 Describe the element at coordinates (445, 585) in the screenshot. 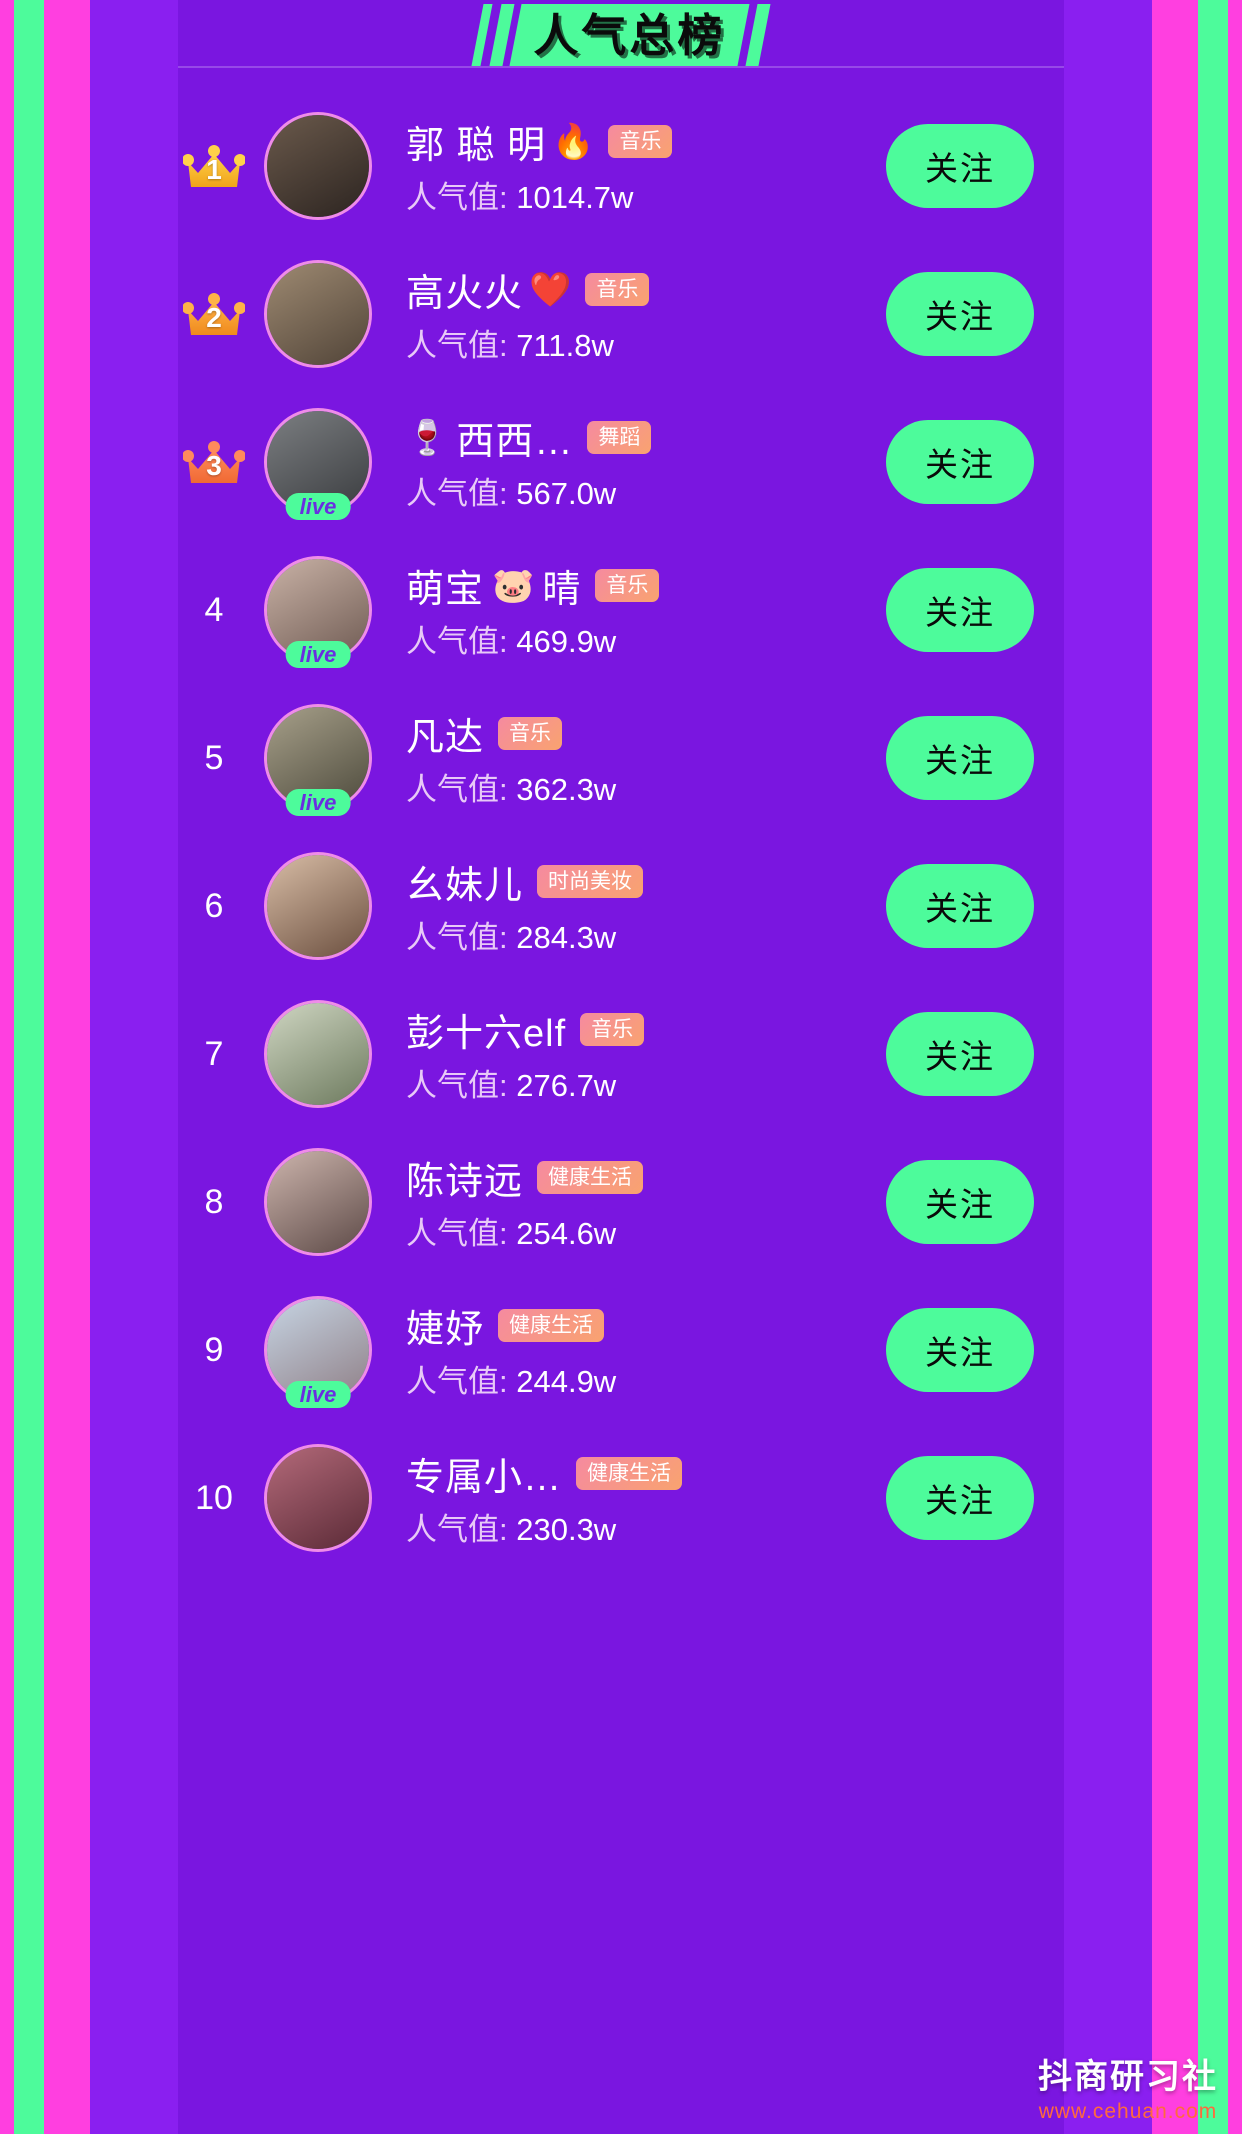

I see `streamer-name: 萌宝` at that location.